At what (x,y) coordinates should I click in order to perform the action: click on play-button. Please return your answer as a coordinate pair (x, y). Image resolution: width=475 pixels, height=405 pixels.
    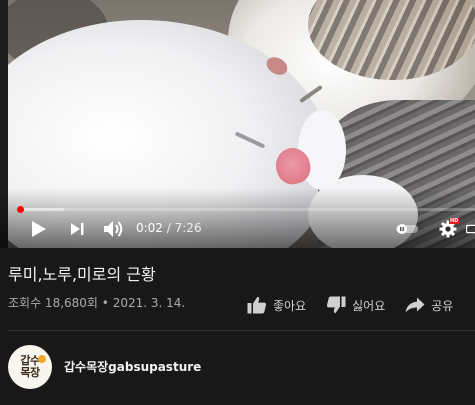
    Looking at the image, I should click on (39, 229).